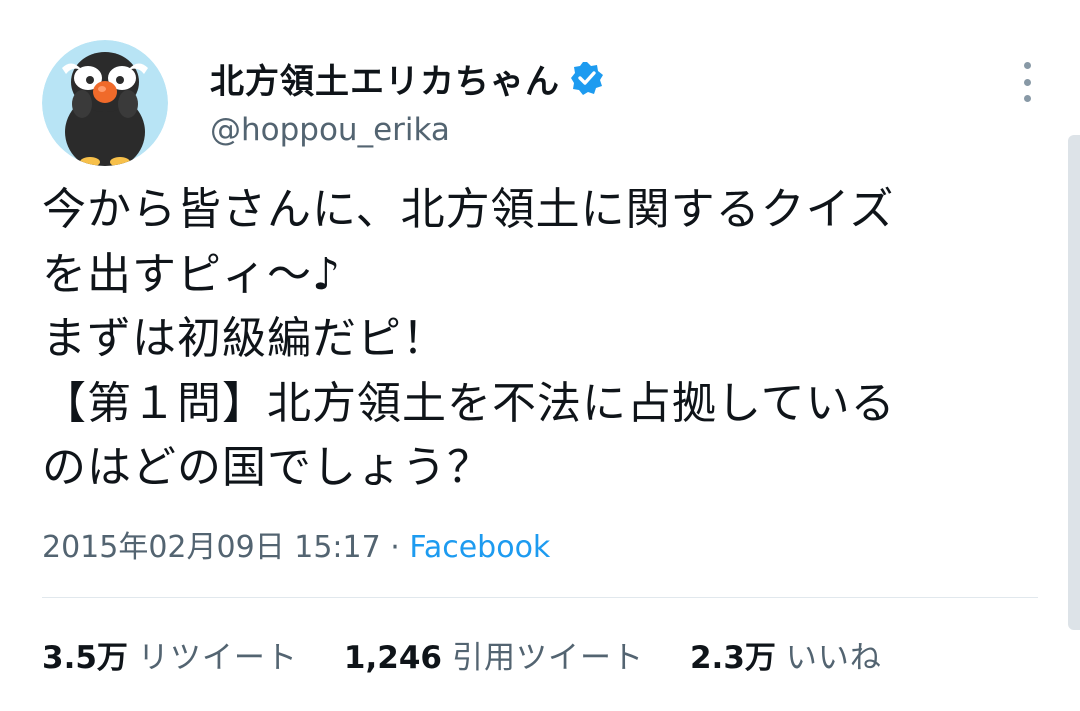 The height and width of the screenshot is (711, 1080). What do you see at coordinates (217, 658) in the screenshot?
I see `stat-label: リツイート` at bounding box center [217, 658].